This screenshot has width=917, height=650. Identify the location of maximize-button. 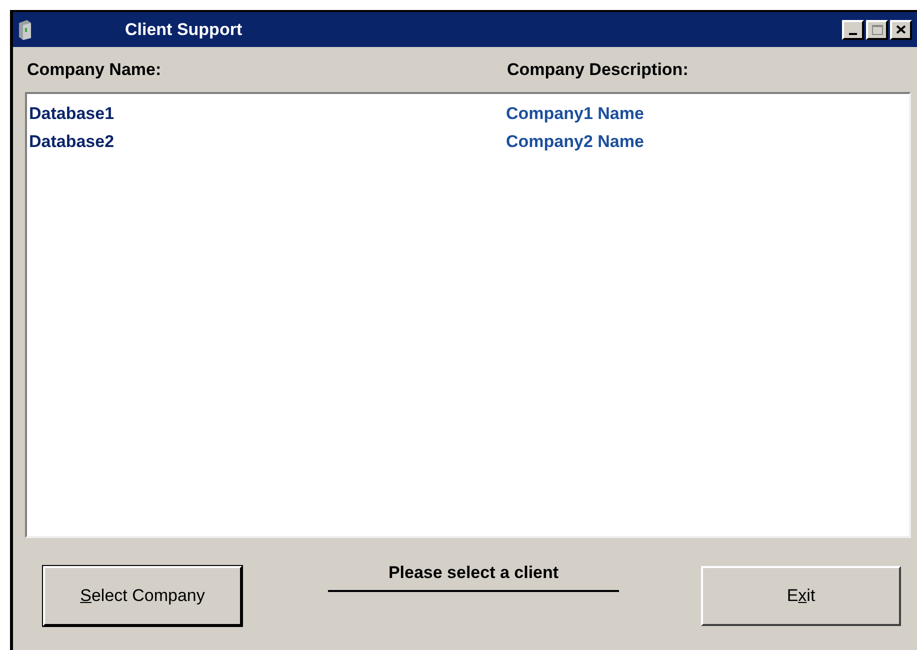
(877, 30).